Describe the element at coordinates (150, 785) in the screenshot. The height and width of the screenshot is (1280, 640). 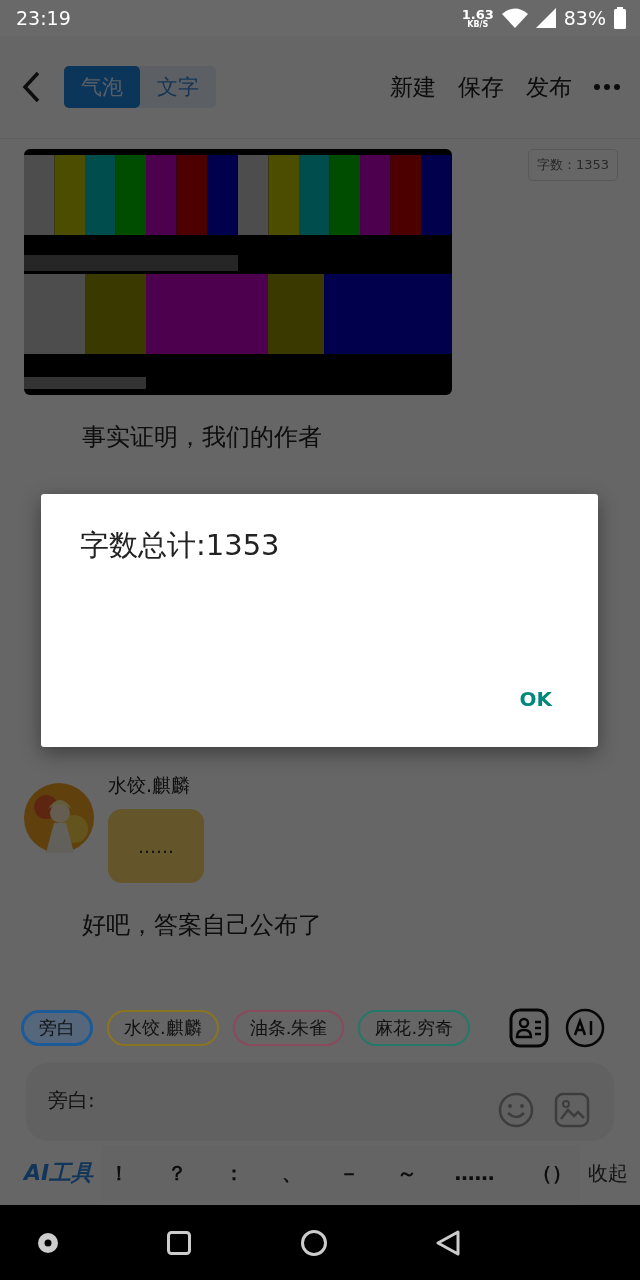
I see `character-name: 水饺.麒麟` at that location.